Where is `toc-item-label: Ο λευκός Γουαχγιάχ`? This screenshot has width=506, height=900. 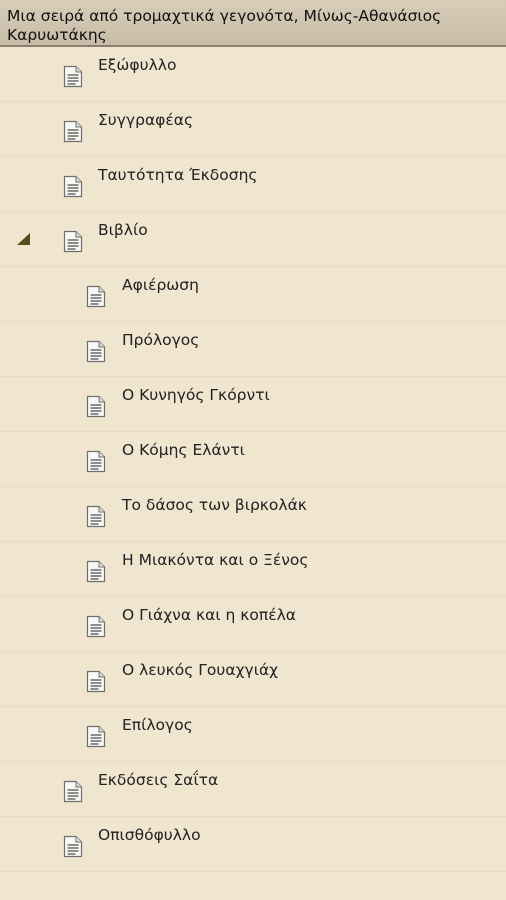 toc-item-label: Ο λευκός Γουαχγιάχ is located at coordinates (200, 670).